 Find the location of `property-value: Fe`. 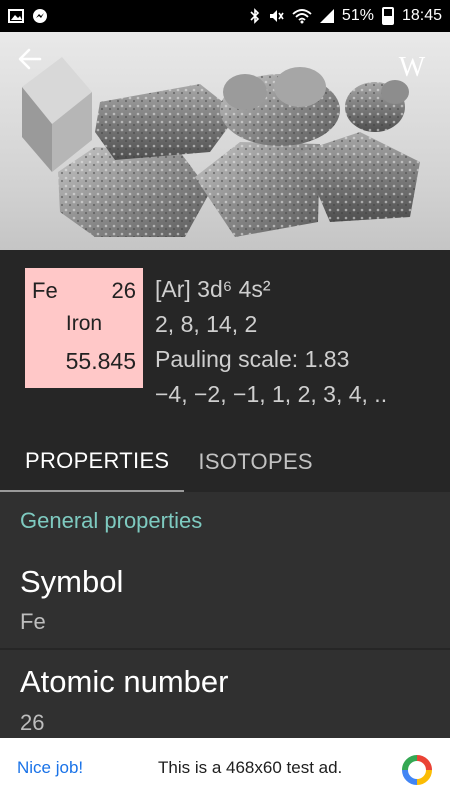

property-value: Fe is located at coordinates (33, 621).